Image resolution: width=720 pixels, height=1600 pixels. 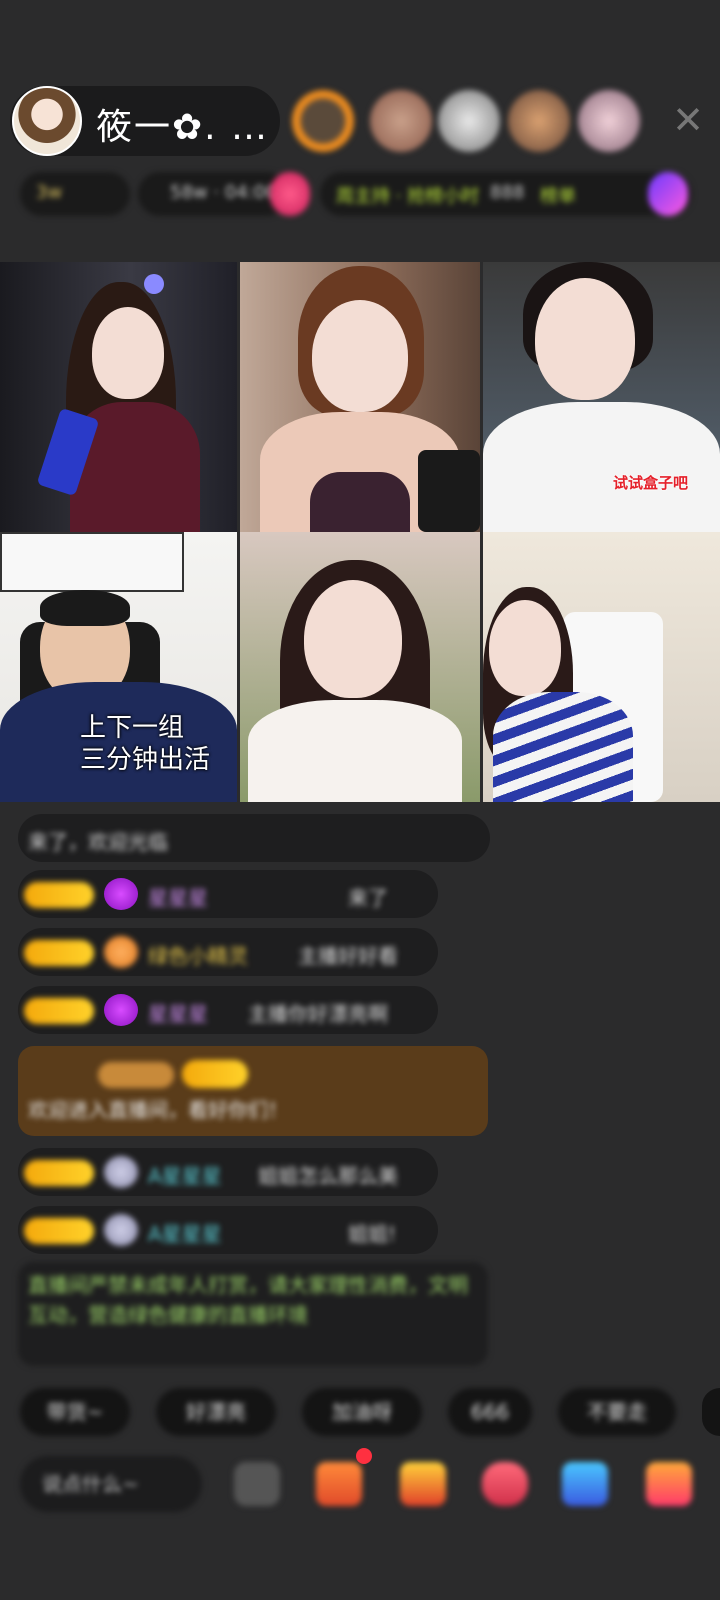 I want to click on quick-reply-overflow, so click(x=711, y=1412).